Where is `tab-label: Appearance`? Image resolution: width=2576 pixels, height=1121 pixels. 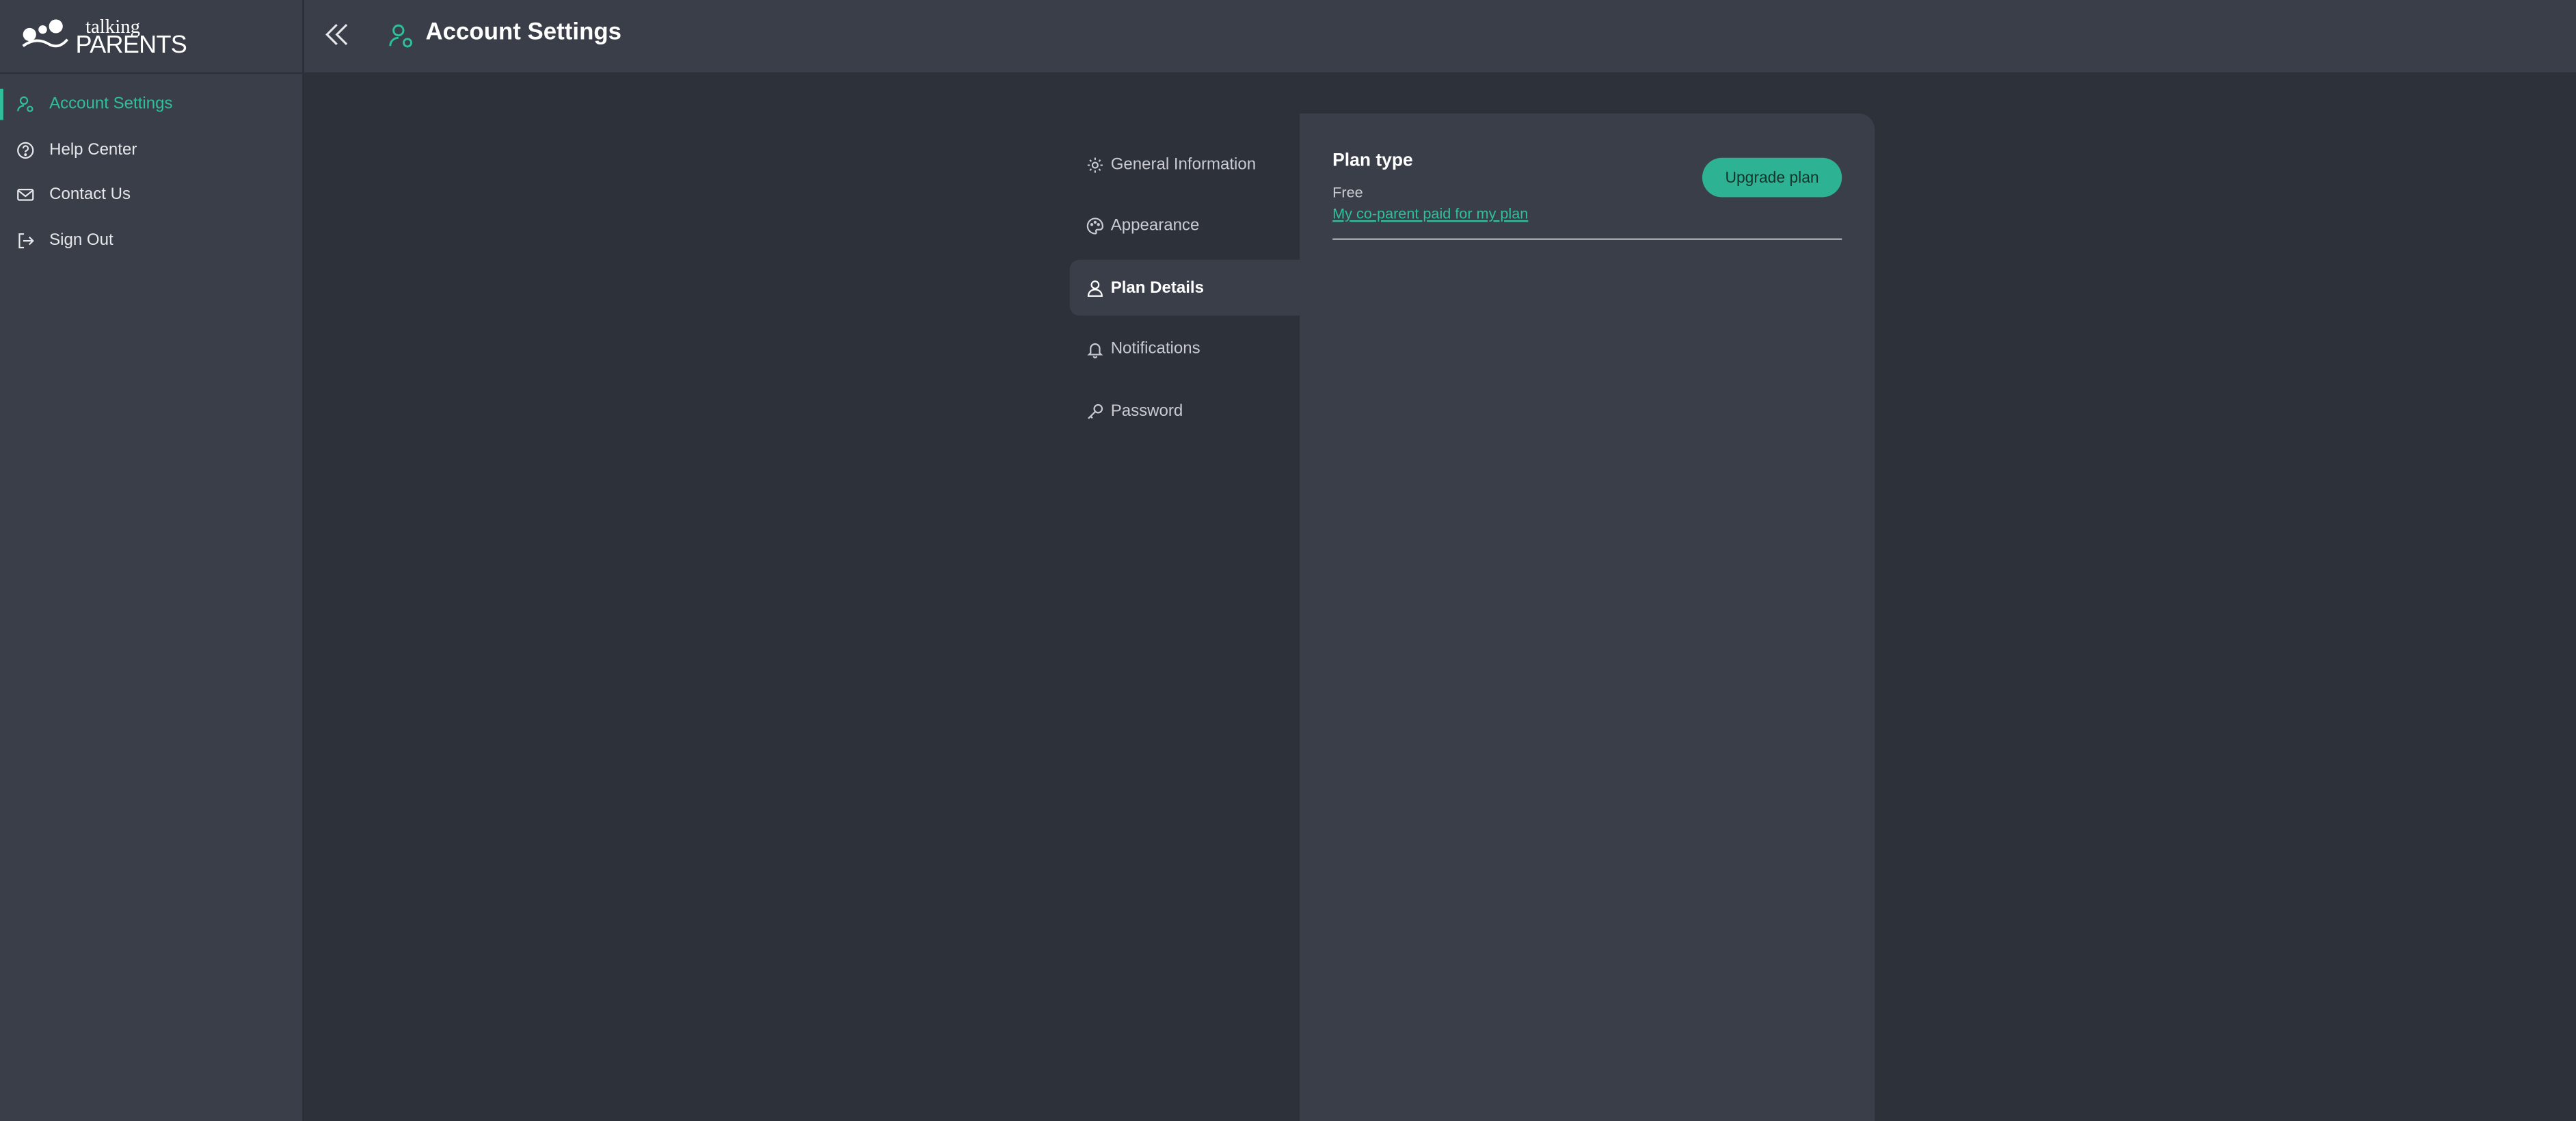
tab-label: Appearance is located at coordinates (1155, 226).